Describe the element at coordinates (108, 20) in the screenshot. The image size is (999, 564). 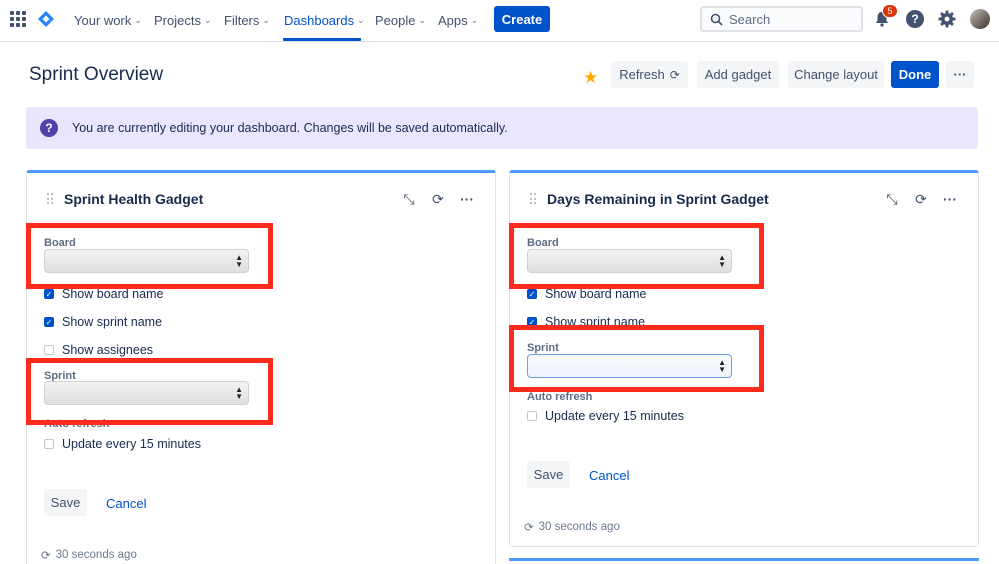
I see `nav-your-work: Your work ⌄` at that location.